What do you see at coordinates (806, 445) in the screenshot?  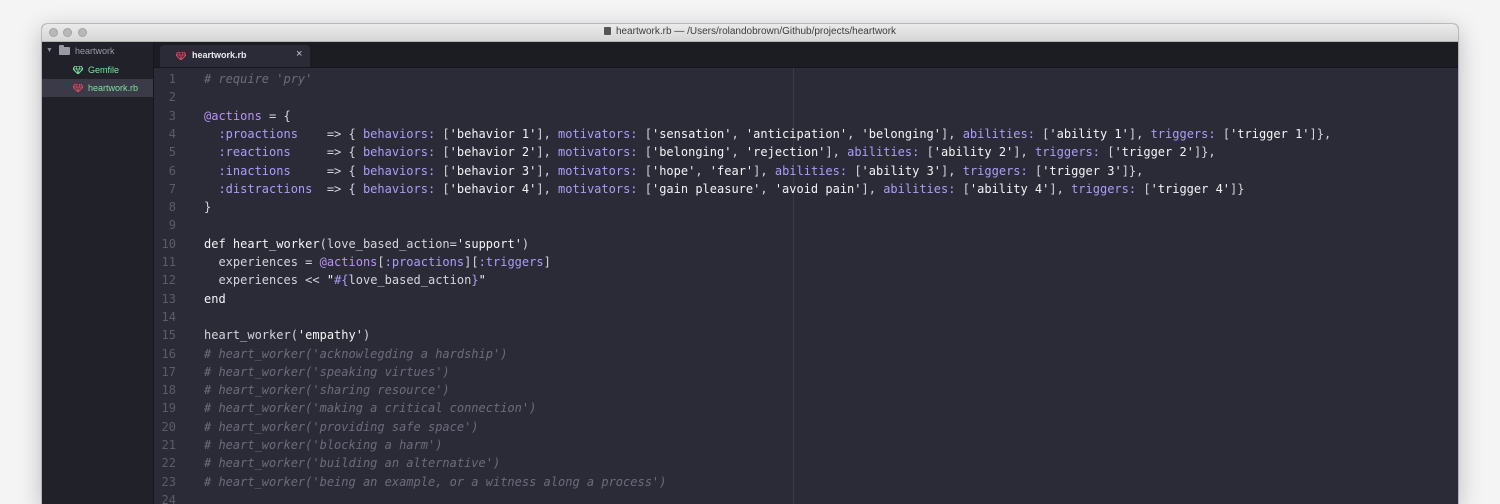 I see `code-line: 21 # heart_worker('blocking a harm')` at bounding box center [806, 445].